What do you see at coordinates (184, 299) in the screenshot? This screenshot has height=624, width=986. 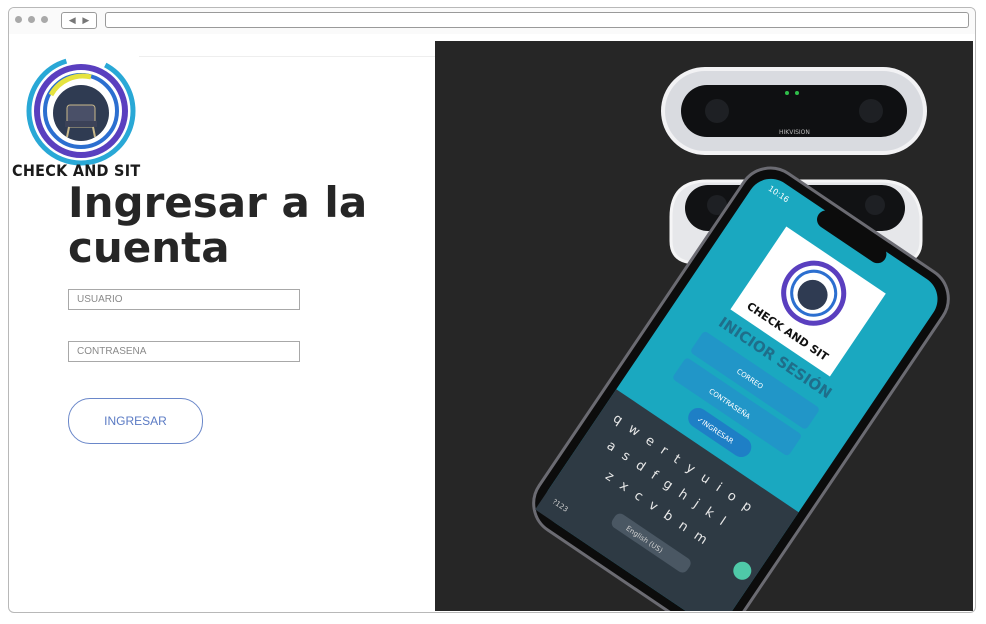 I see `username-field` at bounding box center [184, 299].